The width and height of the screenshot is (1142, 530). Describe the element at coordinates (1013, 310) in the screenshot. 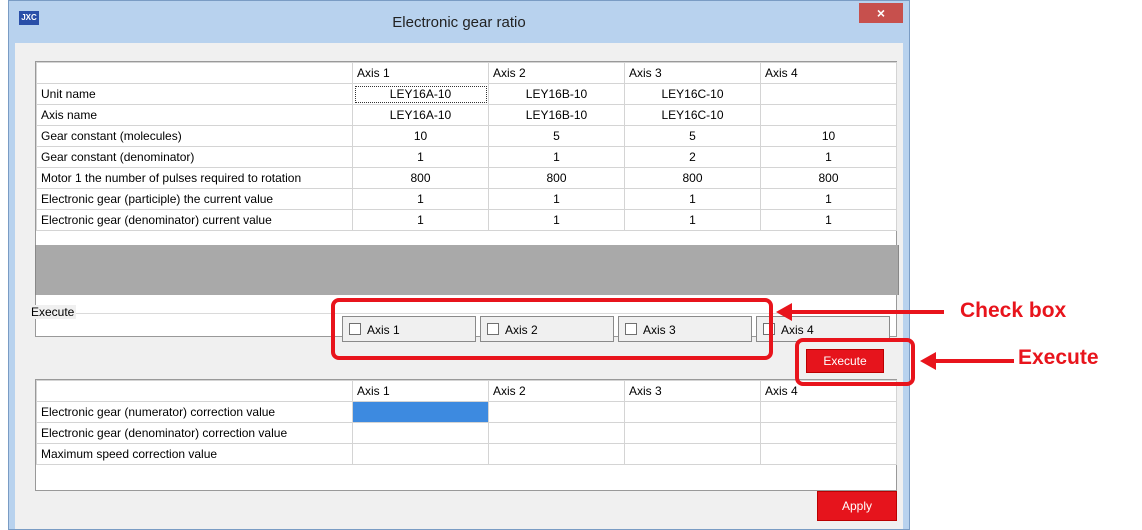

I see `checkbox-annotation-text: Check box` at that location.